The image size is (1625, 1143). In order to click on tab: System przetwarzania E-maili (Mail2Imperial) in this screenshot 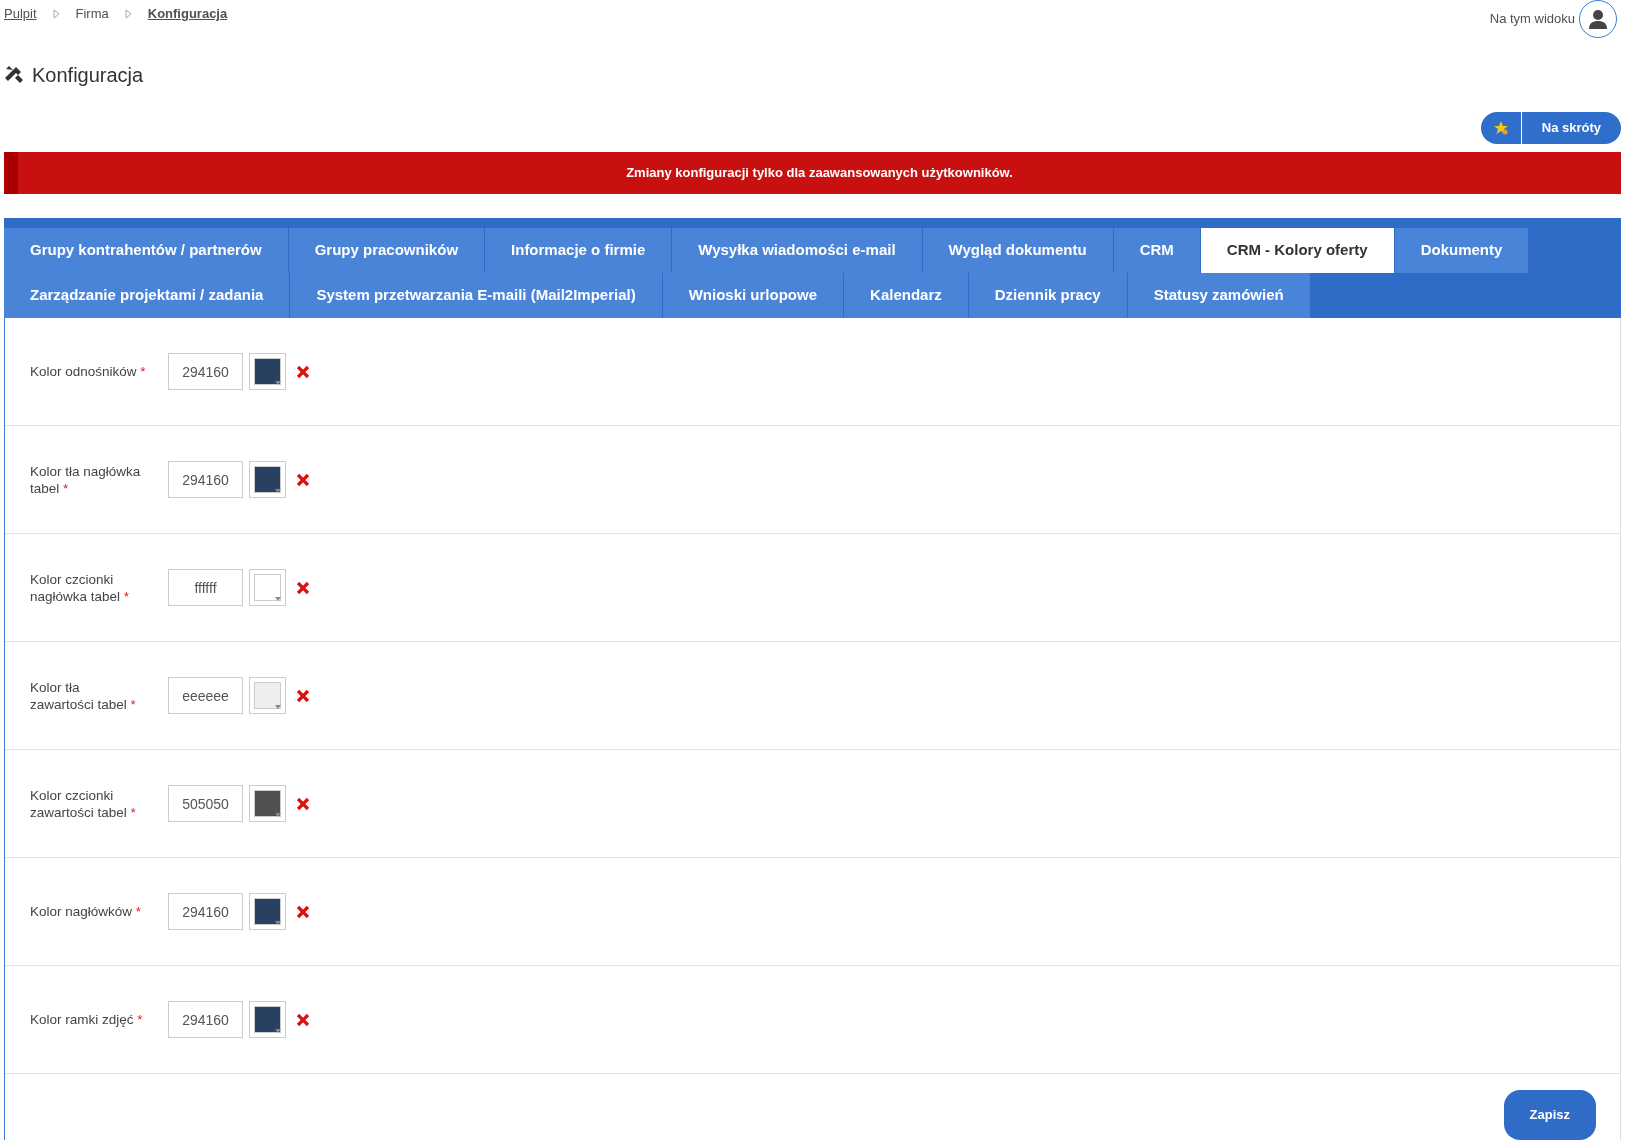, I will do `click(476, 295)`.